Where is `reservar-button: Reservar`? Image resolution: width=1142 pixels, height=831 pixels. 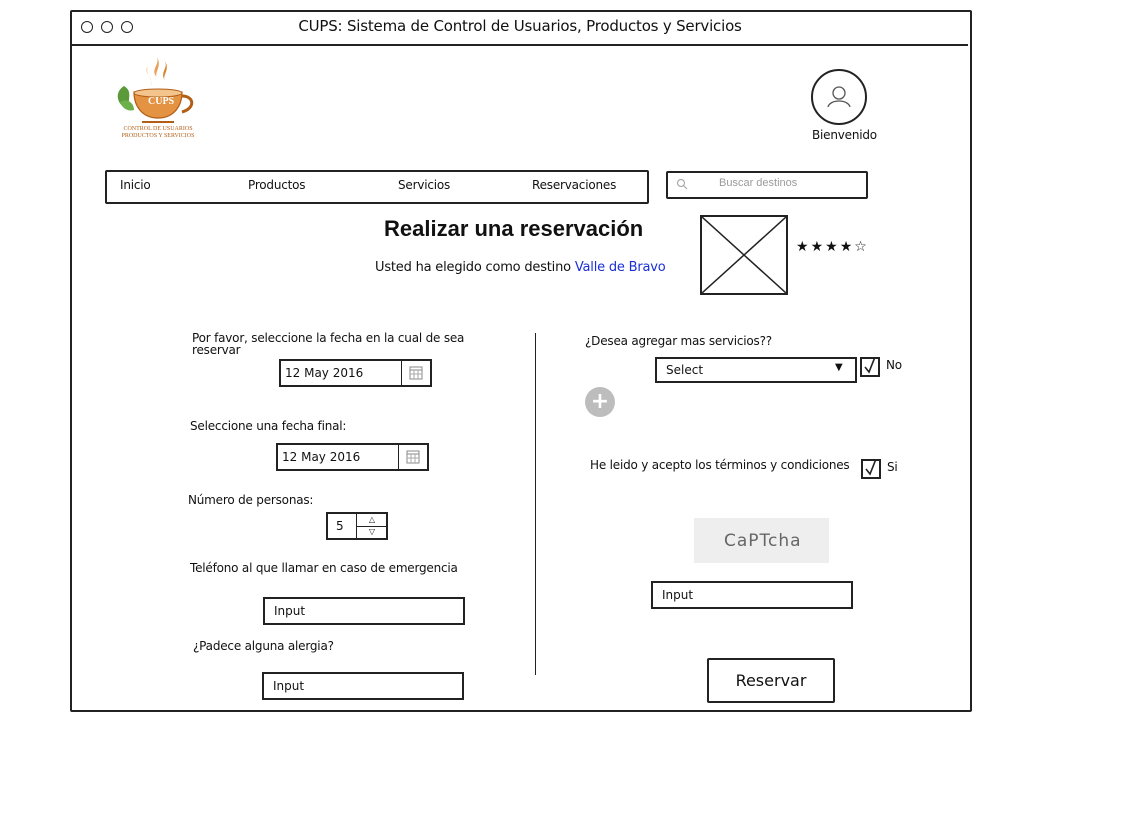 reservar-button: Reservar is located at coordinates (771, 680).